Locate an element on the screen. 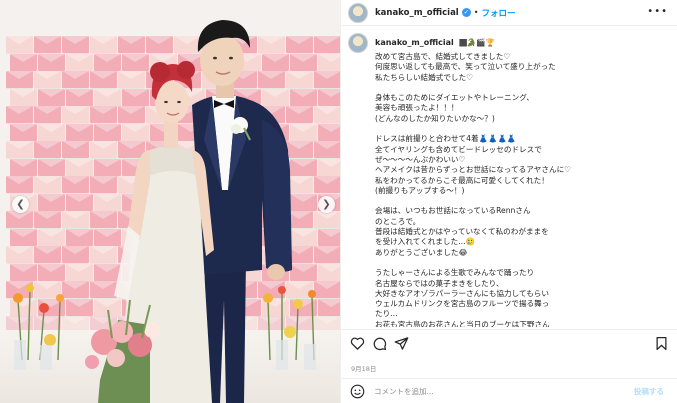 This screenshot has height=403, width=677. post-header: kanako_m_official ✓ • フォロー ••• is located at coordinates (509, 13).